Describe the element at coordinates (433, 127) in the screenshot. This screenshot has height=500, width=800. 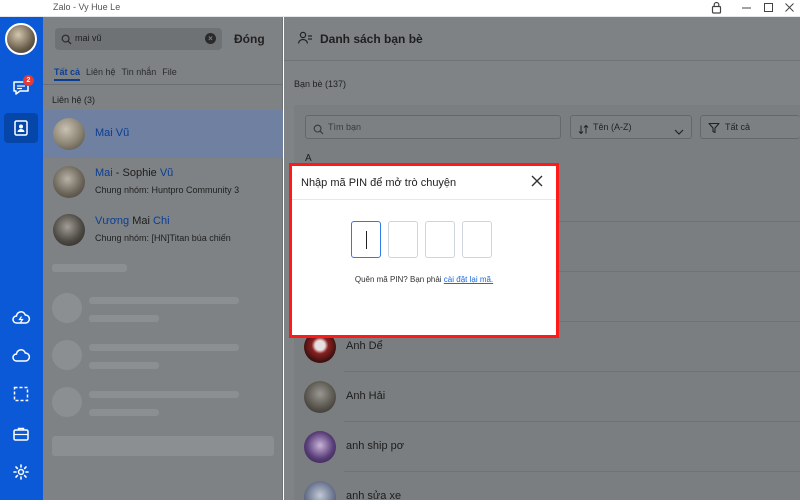
I see `friend-search-input: Tìm bạn` at that location.